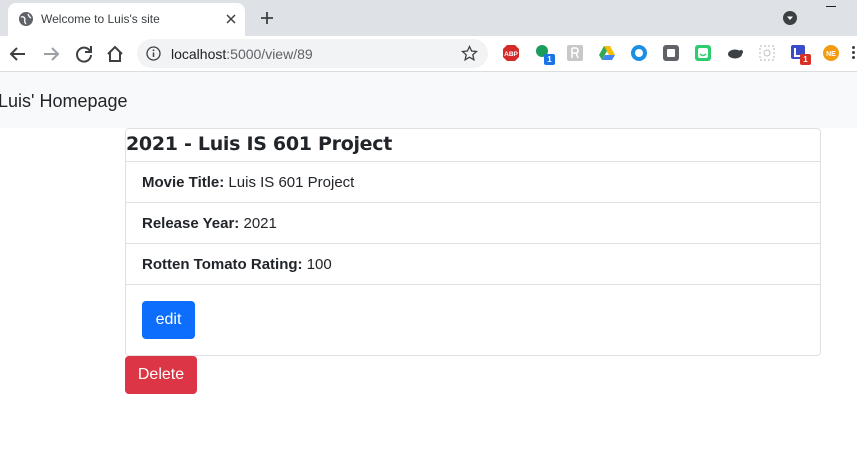  Describe the element at coordinates (473, 223) in the screenshot. I see `list-item: Release Year: 2021` at that location.